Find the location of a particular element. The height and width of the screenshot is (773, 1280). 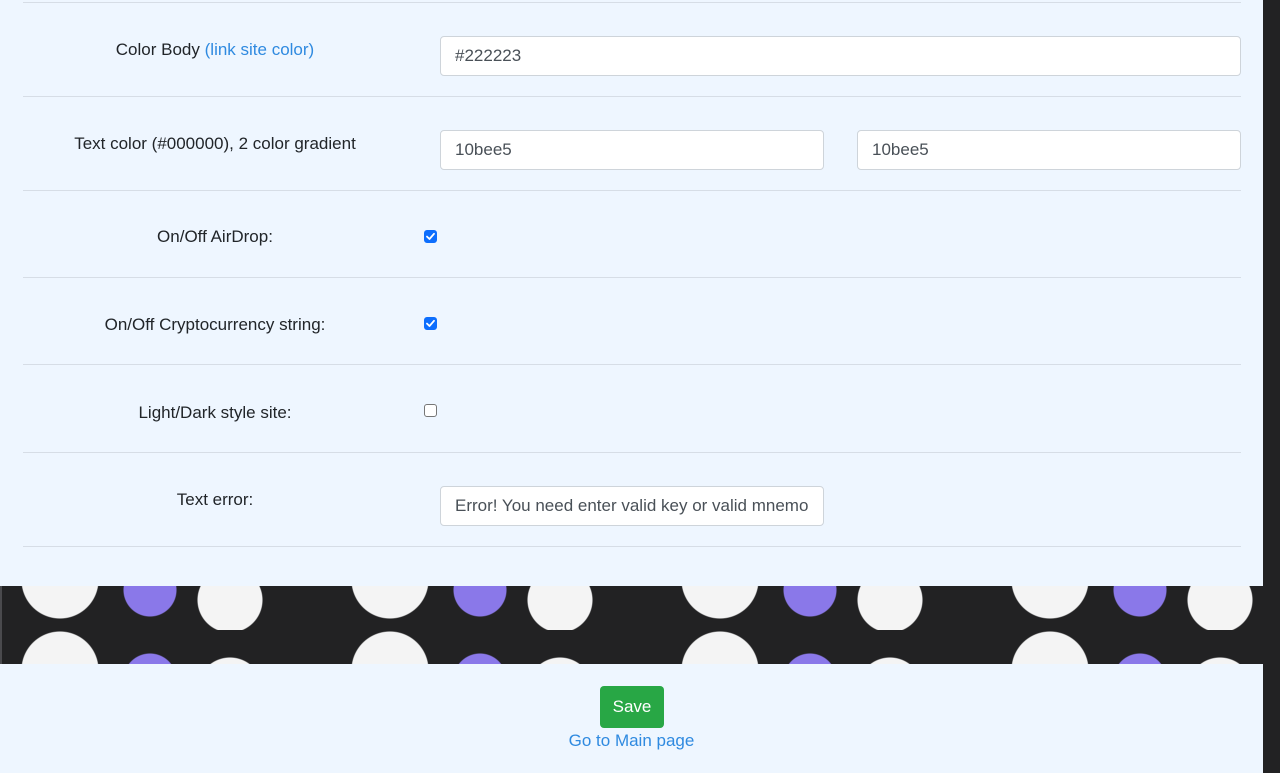

go-to-main-page-link: Go to Main page is located at coordinates (631, 741).